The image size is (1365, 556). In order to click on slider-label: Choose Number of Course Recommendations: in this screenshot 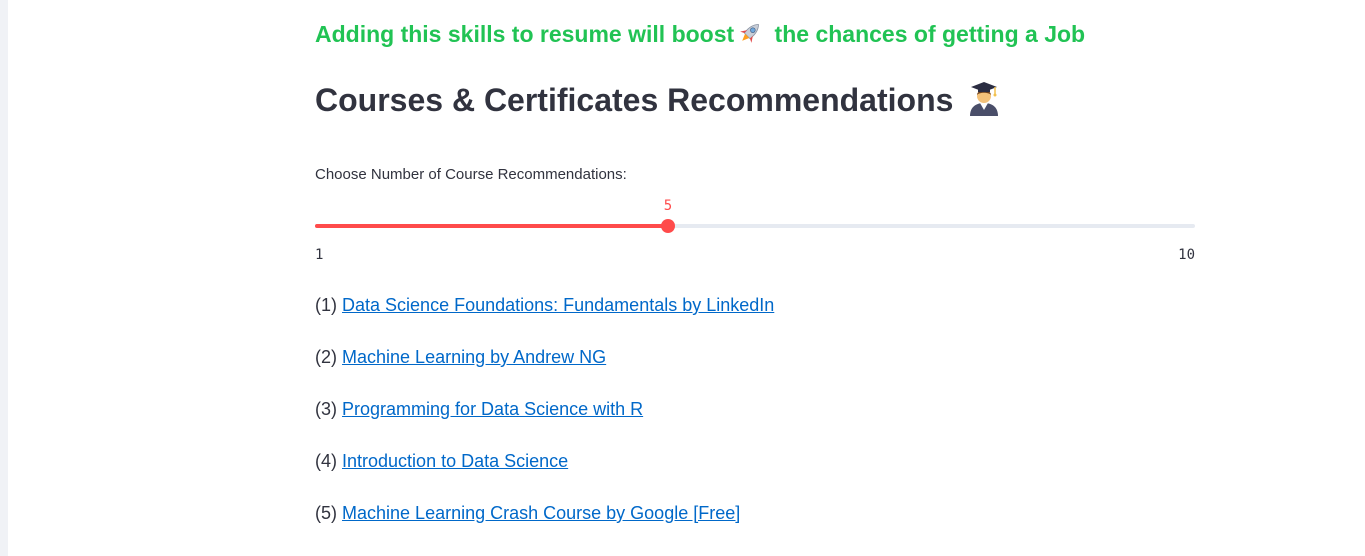, I will do `click(471, 174)`.